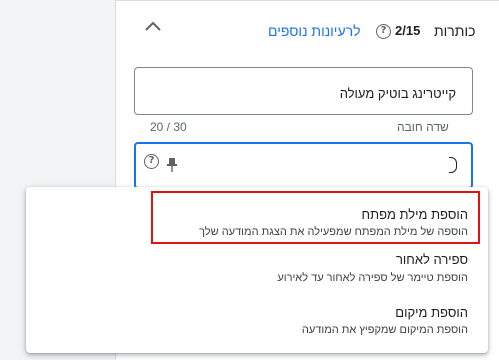  What do you see at coordinates (303, 91) in the screenshot?
I see `headline-1-input: קייטרינג בוטיק מעולה` at bounding box center [303, 91].